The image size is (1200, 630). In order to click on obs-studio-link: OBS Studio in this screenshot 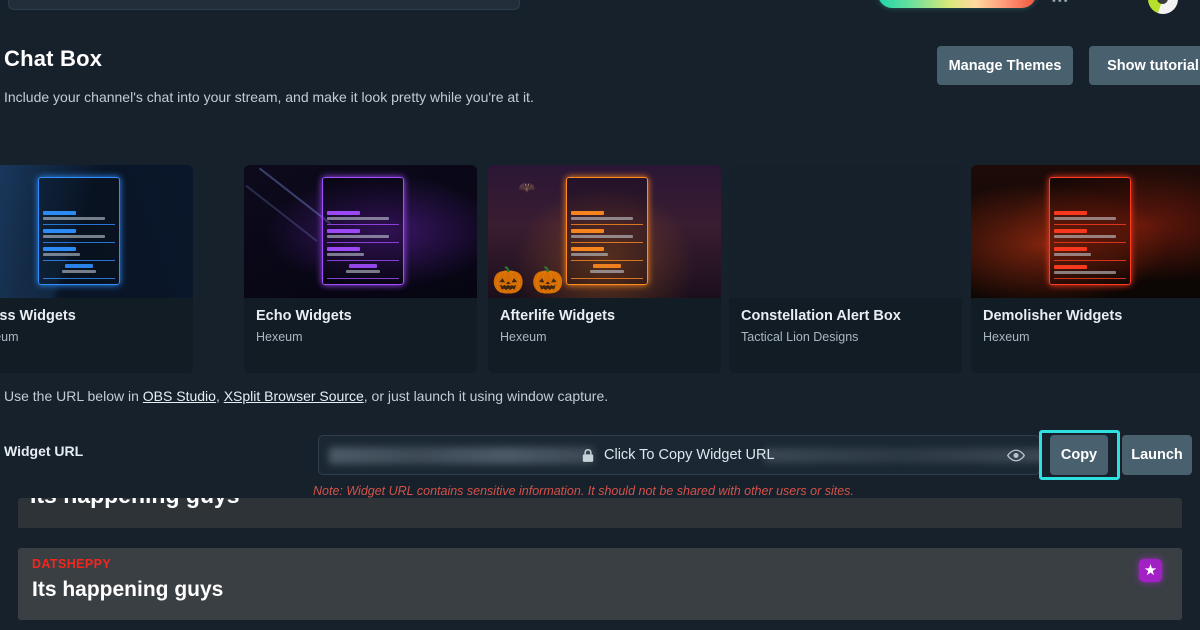, I will do `click(179, 396)`.